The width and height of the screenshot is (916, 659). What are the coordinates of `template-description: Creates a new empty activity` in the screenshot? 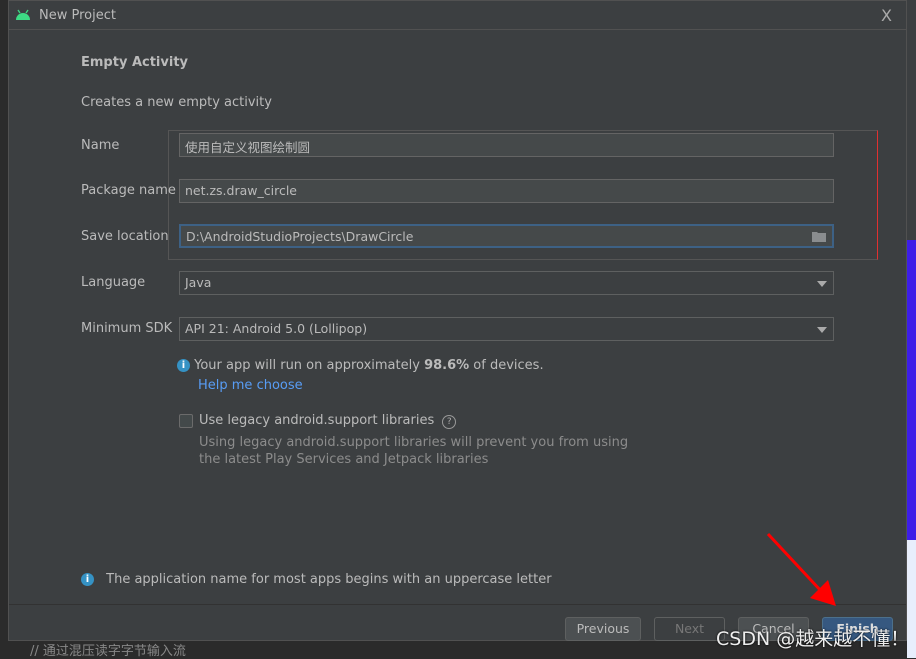 It's located at (176, 102).